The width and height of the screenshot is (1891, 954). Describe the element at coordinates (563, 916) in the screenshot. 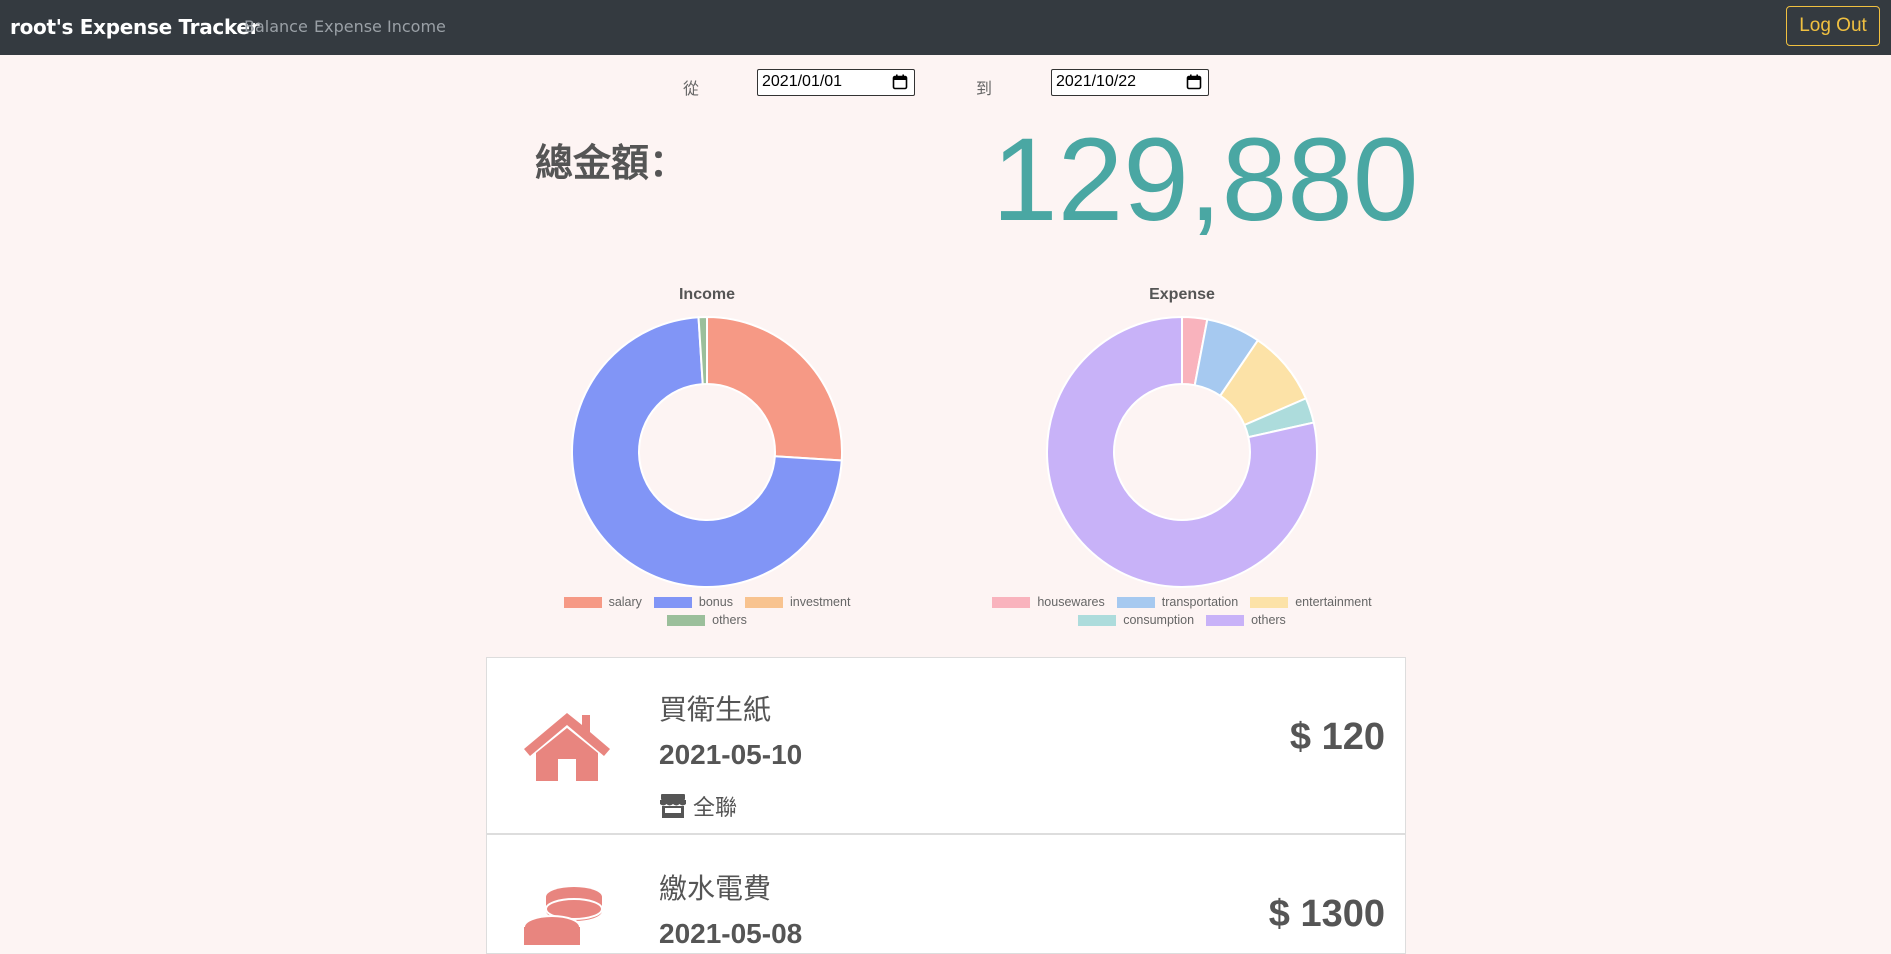

I see `coins-icon` at that location.